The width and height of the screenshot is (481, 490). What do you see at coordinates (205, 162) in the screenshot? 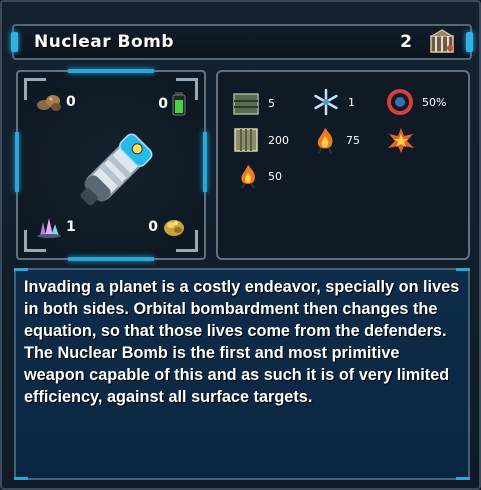
I see `panel-rail-right` at bounding box center [205, 162].